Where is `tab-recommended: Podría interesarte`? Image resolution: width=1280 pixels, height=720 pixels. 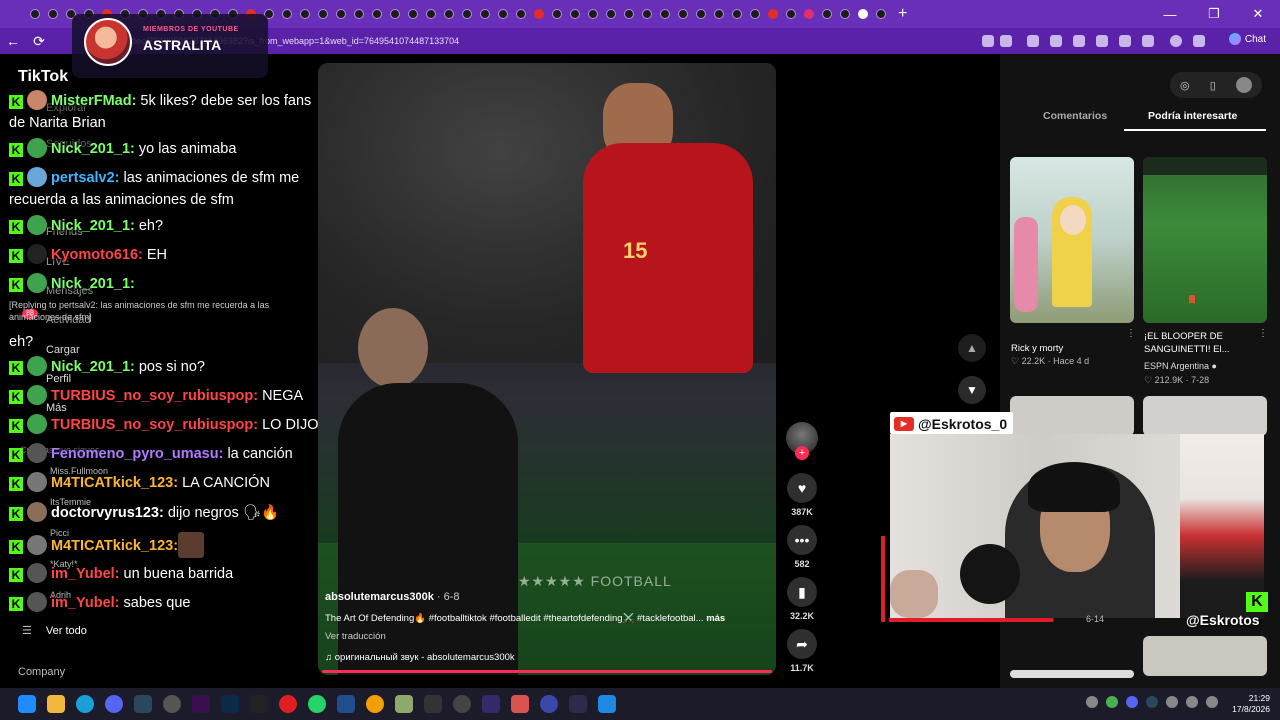
tab-recommended: Podría interesarte is located at coordinates (1192, 116).